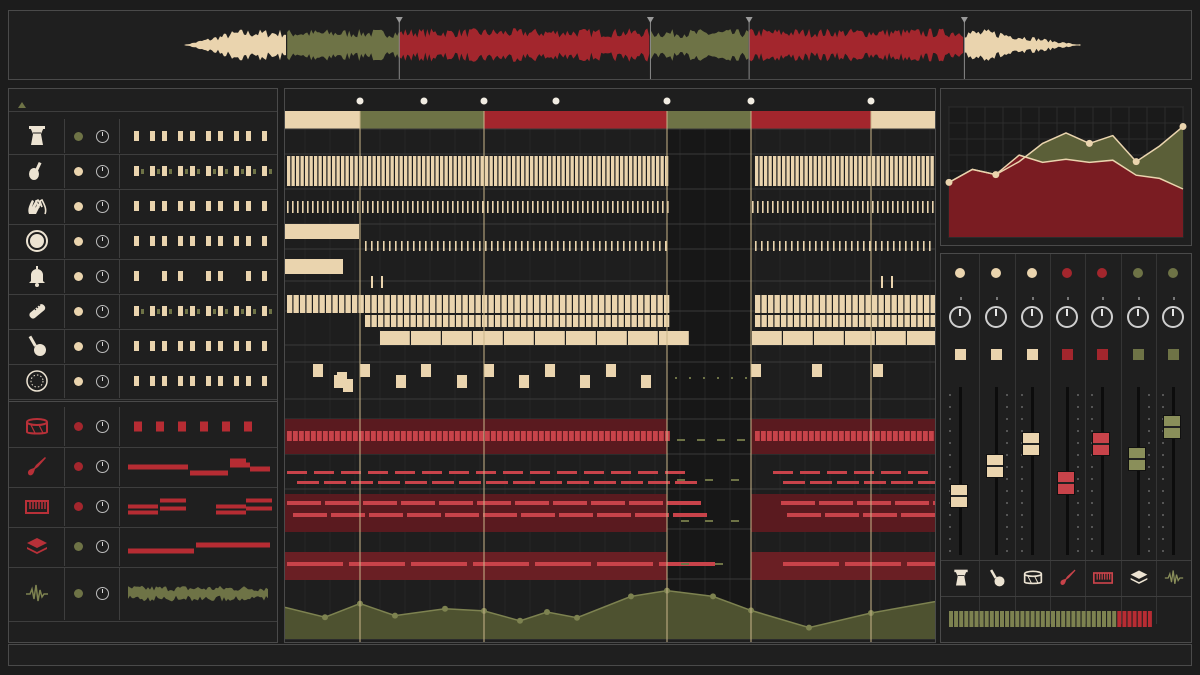 The height and width of the screenshot is (675, 1200). What do you see at coordinates (1007, 619) in the screenshot?
I see `meter-segment` at bounding box center [1007, 619].